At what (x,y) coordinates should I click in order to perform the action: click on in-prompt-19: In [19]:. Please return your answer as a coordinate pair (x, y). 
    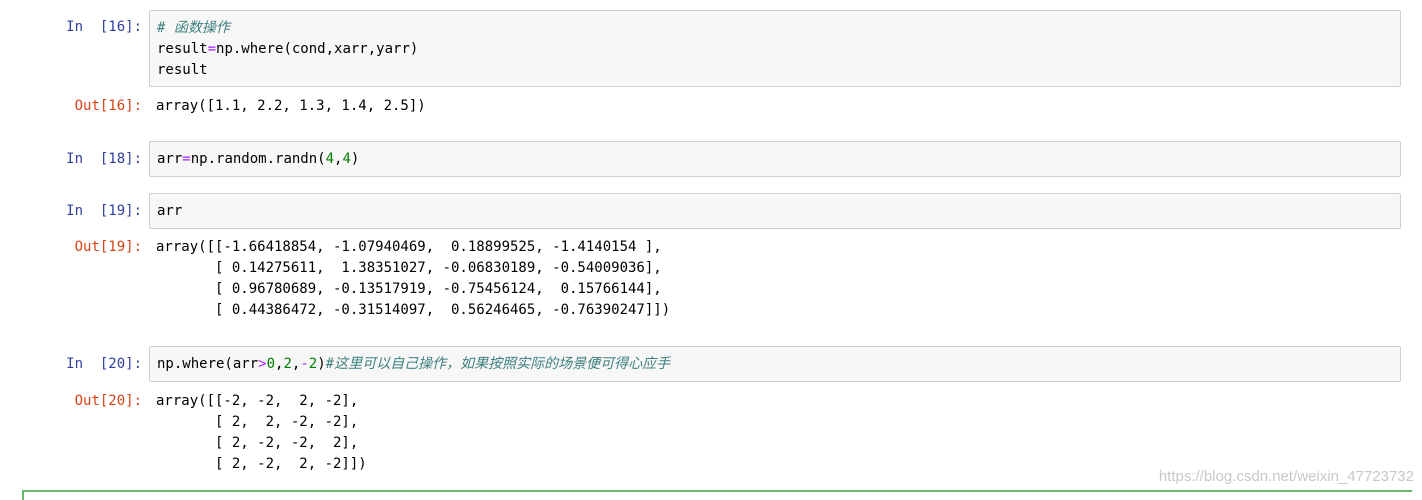
    Looking at the image, I should click on (104, 211).